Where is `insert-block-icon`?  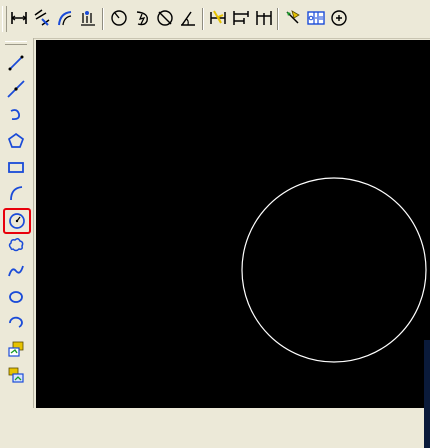
insert-block-icon is located at coordinates (16, 349).